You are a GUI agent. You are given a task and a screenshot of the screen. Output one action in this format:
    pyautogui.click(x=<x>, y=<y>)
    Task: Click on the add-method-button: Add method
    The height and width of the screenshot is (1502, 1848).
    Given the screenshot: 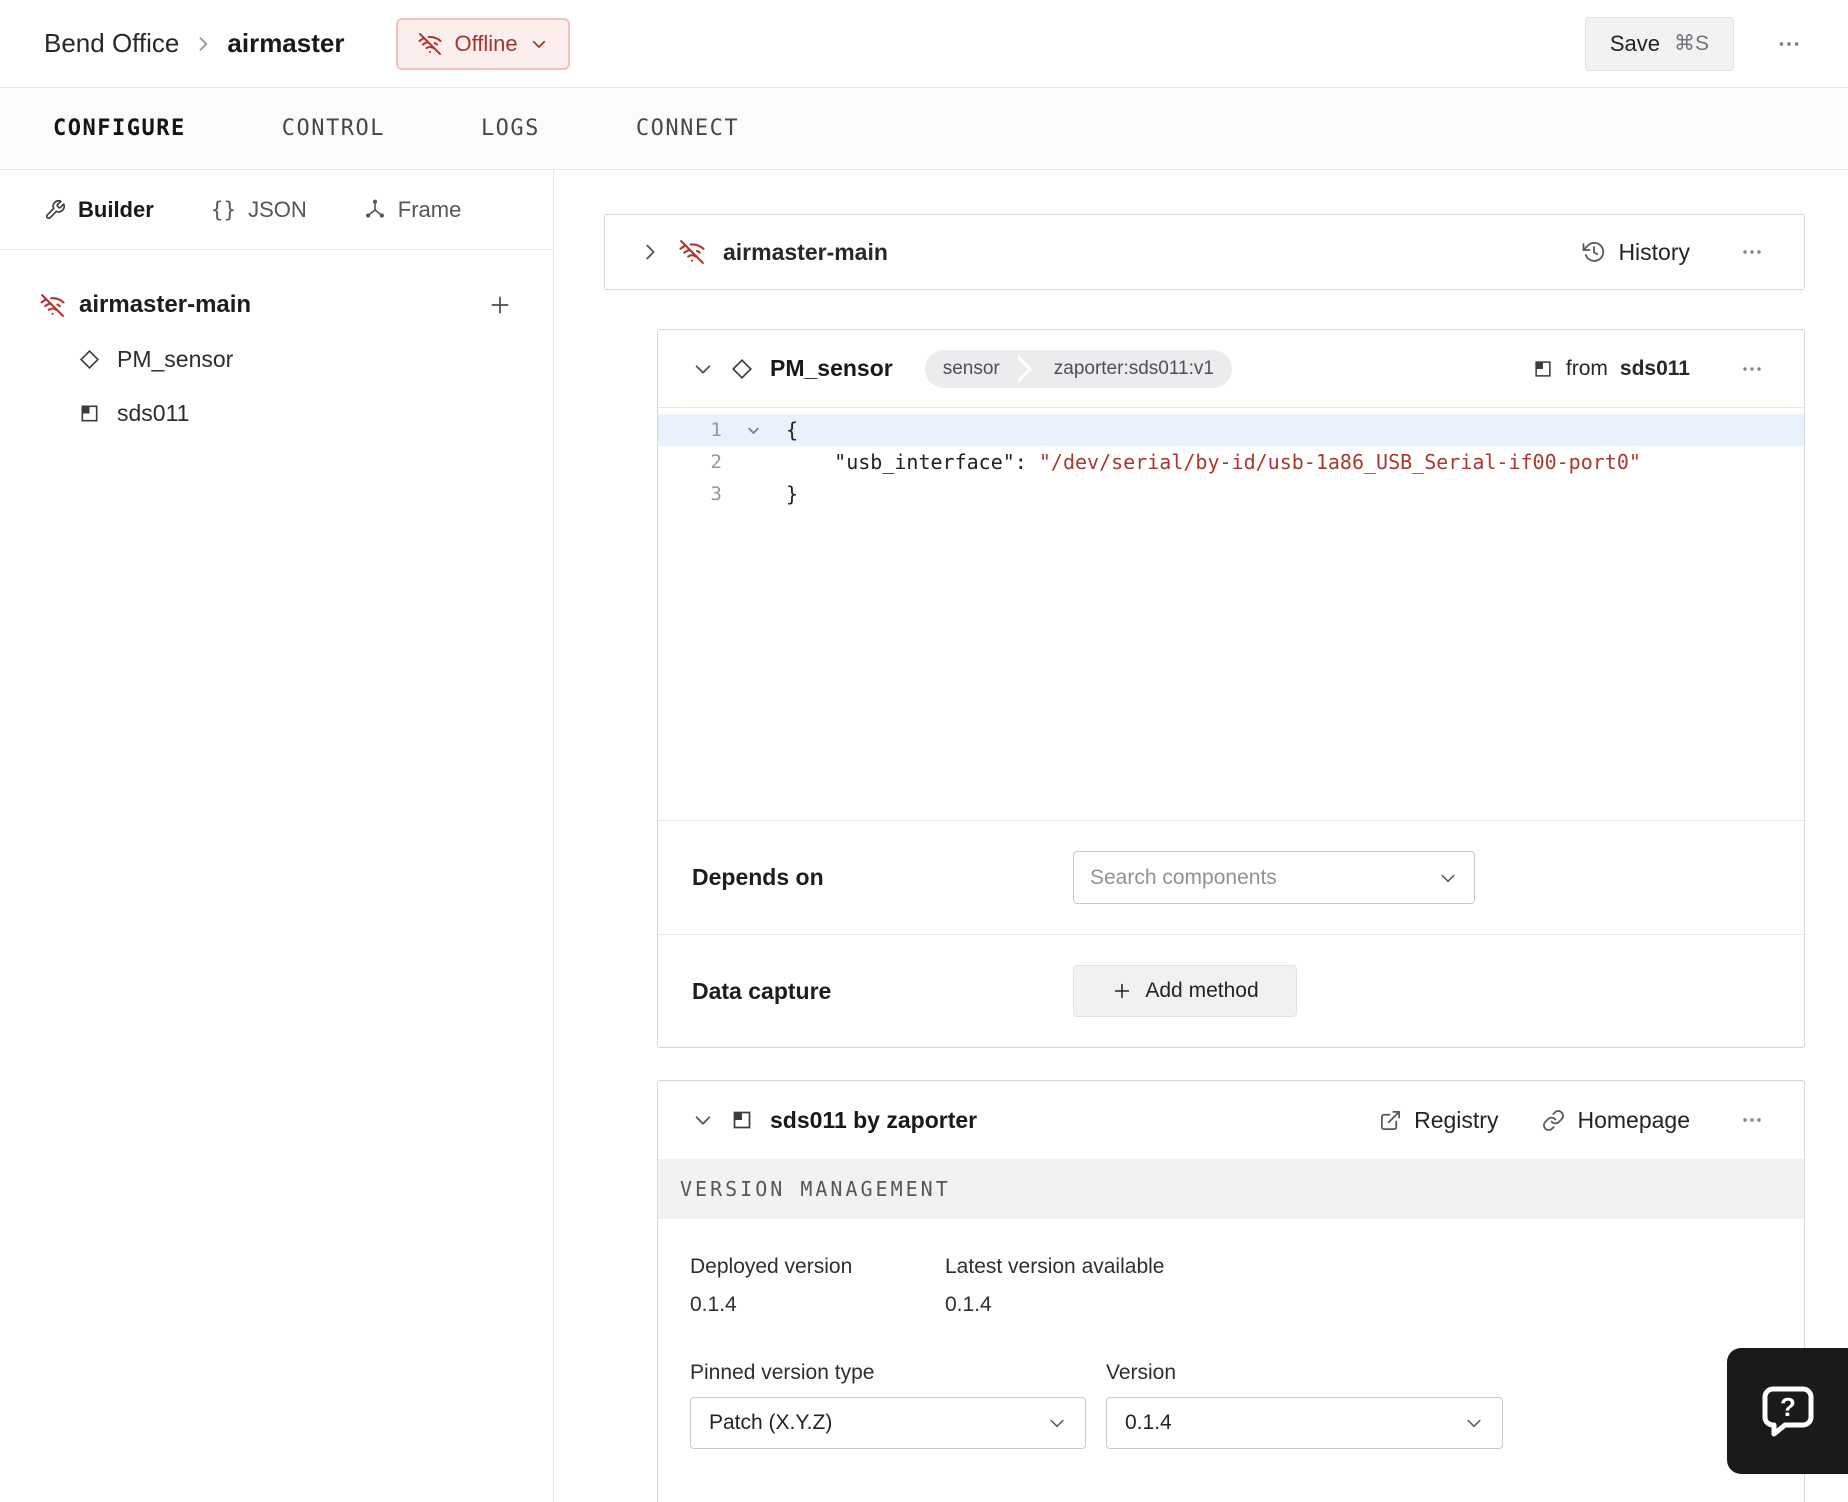 What is the action you would take?
    pyautogui.click(x=1185, y=991)
    